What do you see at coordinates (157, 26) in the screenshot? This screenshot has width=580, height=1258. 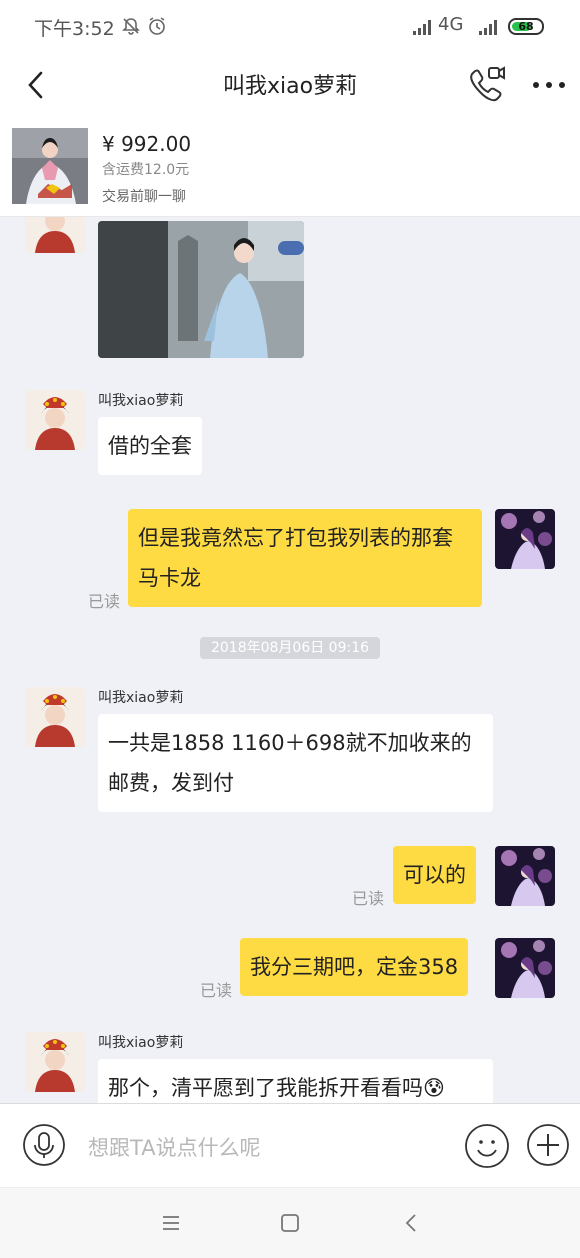 I see `alarm-icon` at bounding box center [157, 26].